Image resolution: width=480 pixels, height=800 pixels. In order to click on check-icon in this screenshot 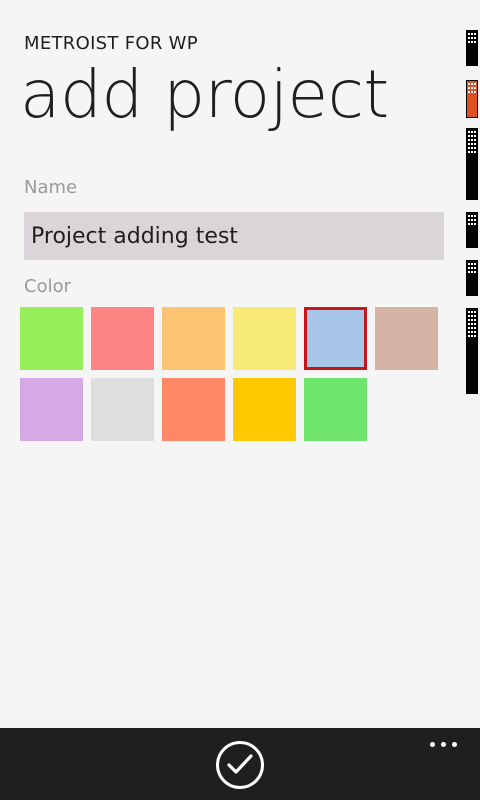, I will do `click(240, 764)`.